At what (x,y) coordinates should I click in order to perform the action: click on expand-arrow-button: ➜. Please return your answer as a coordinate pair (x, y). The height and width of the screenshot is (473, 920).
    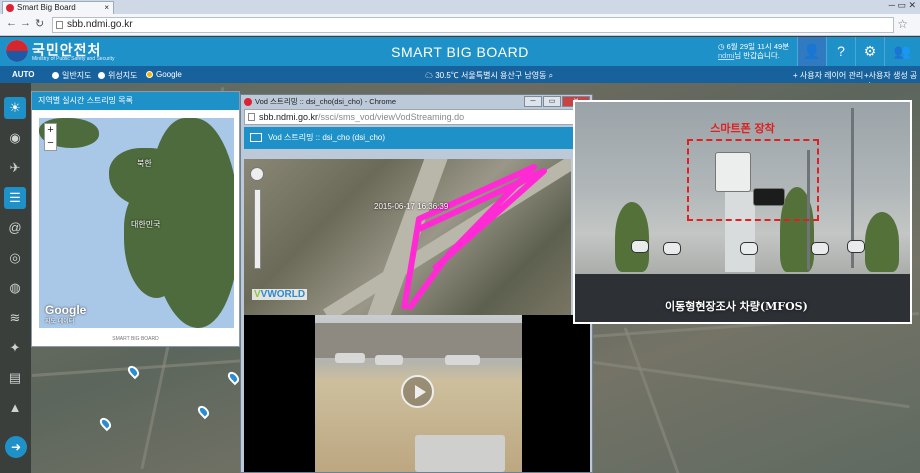
    Looking at the image, I should click on (16, 447).